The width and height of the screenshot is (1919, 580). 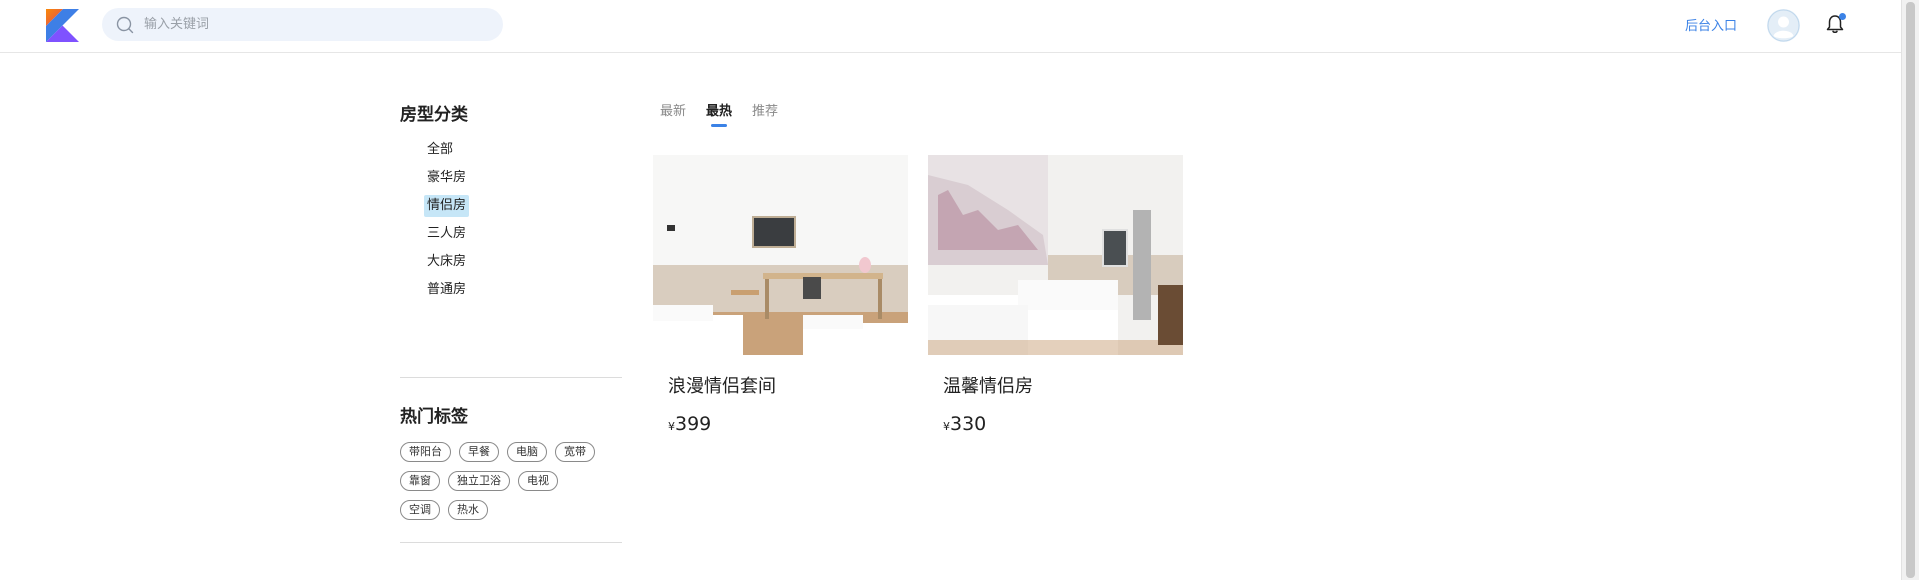 I want to click on category-item-triple: 三人房, so click(x=446, y=234).